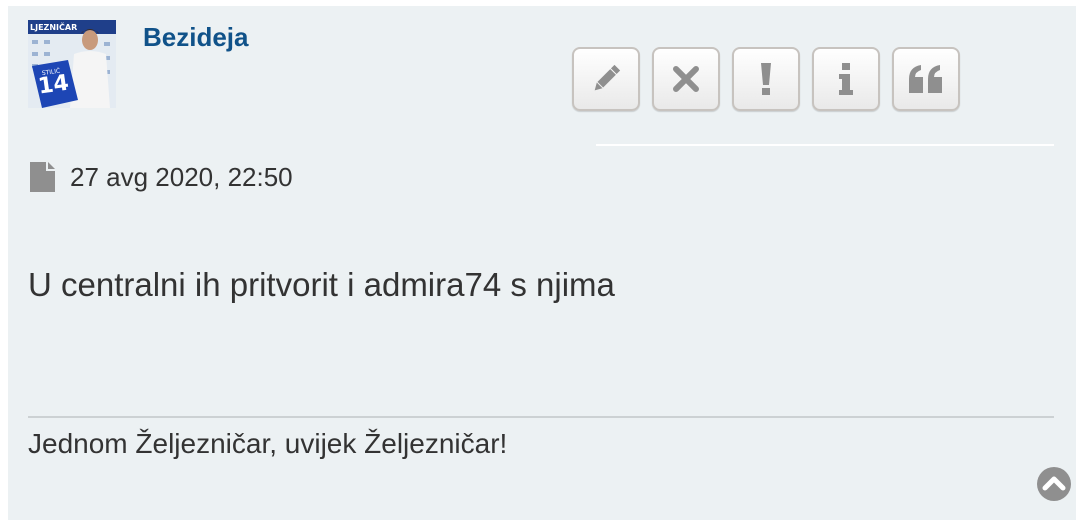 The width and height of the screenshot is (1080, 530). I want to click on report-button, so click(766, 79).